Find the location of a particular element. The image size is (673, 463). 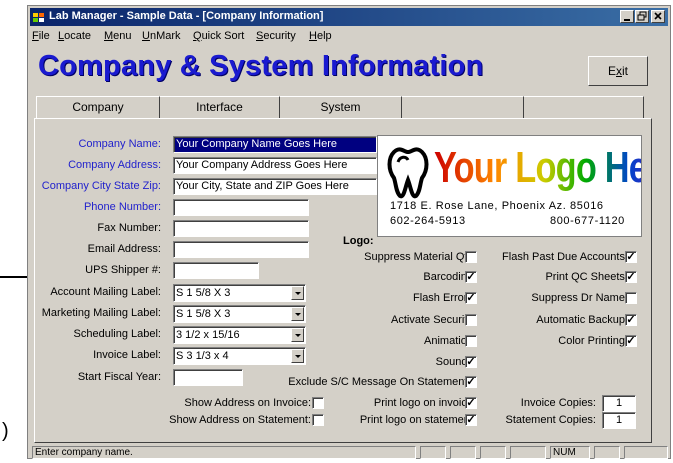

fax-number-field is located at coordinates (241, 228).